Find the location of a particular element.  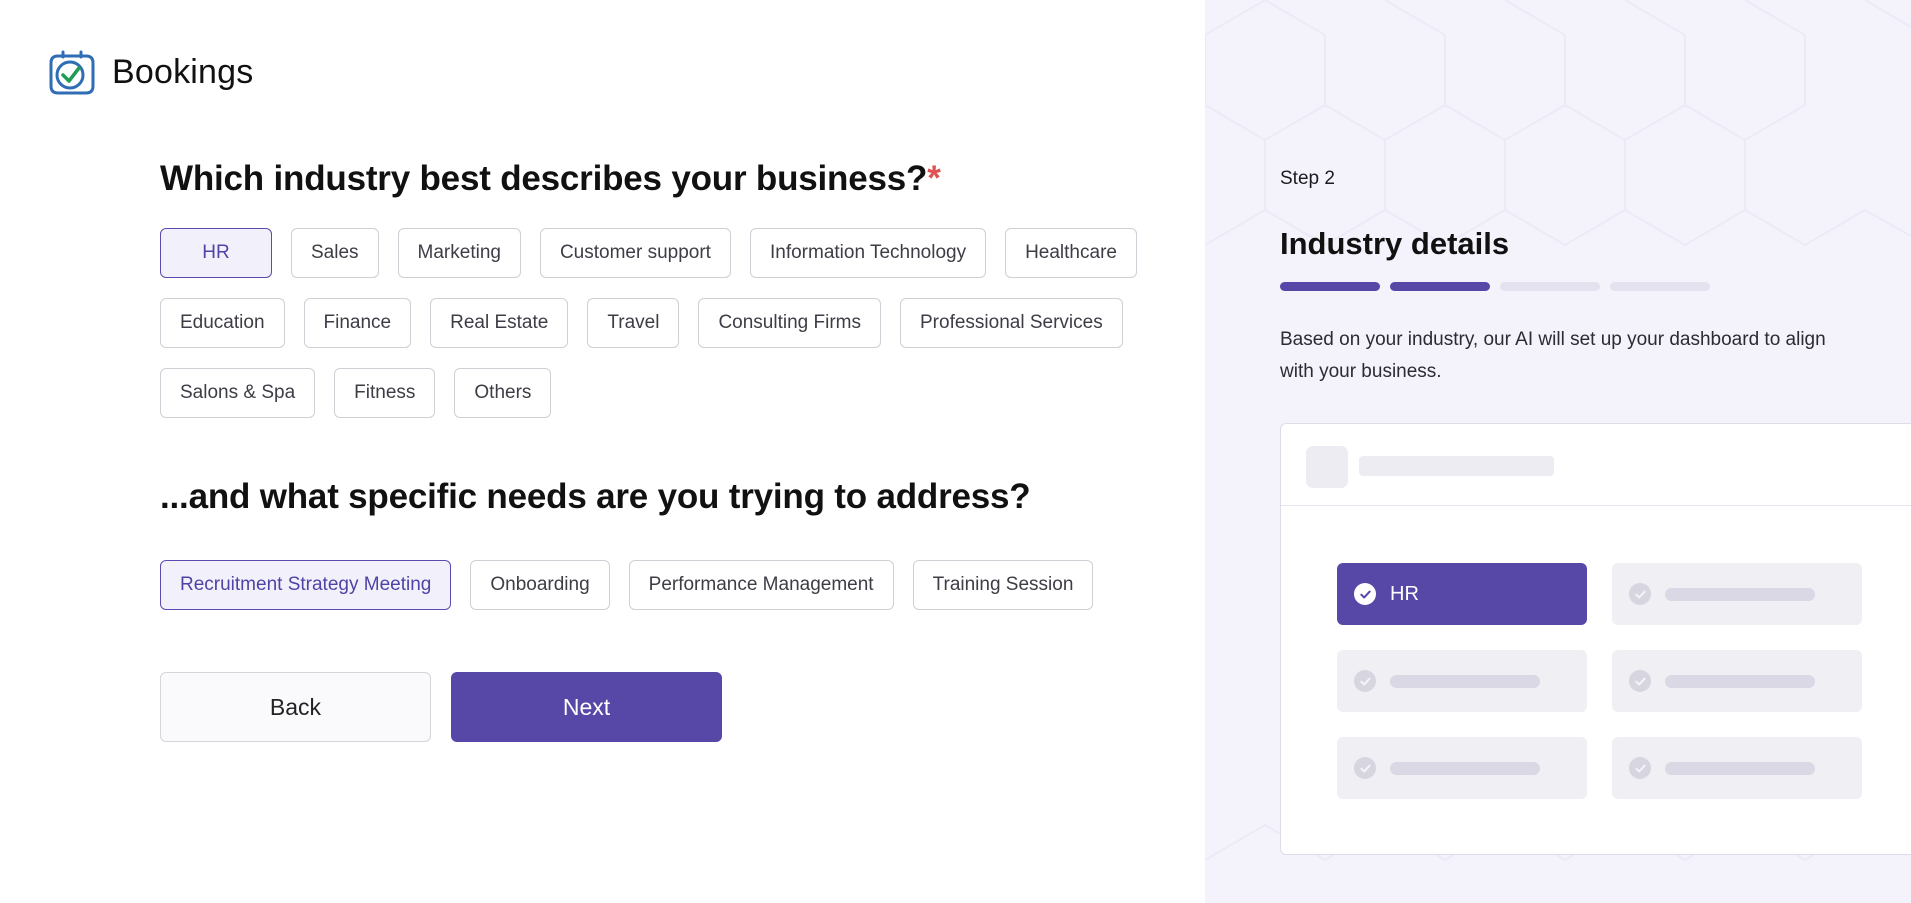

next-button: Next is located at coordinates (586, 707).